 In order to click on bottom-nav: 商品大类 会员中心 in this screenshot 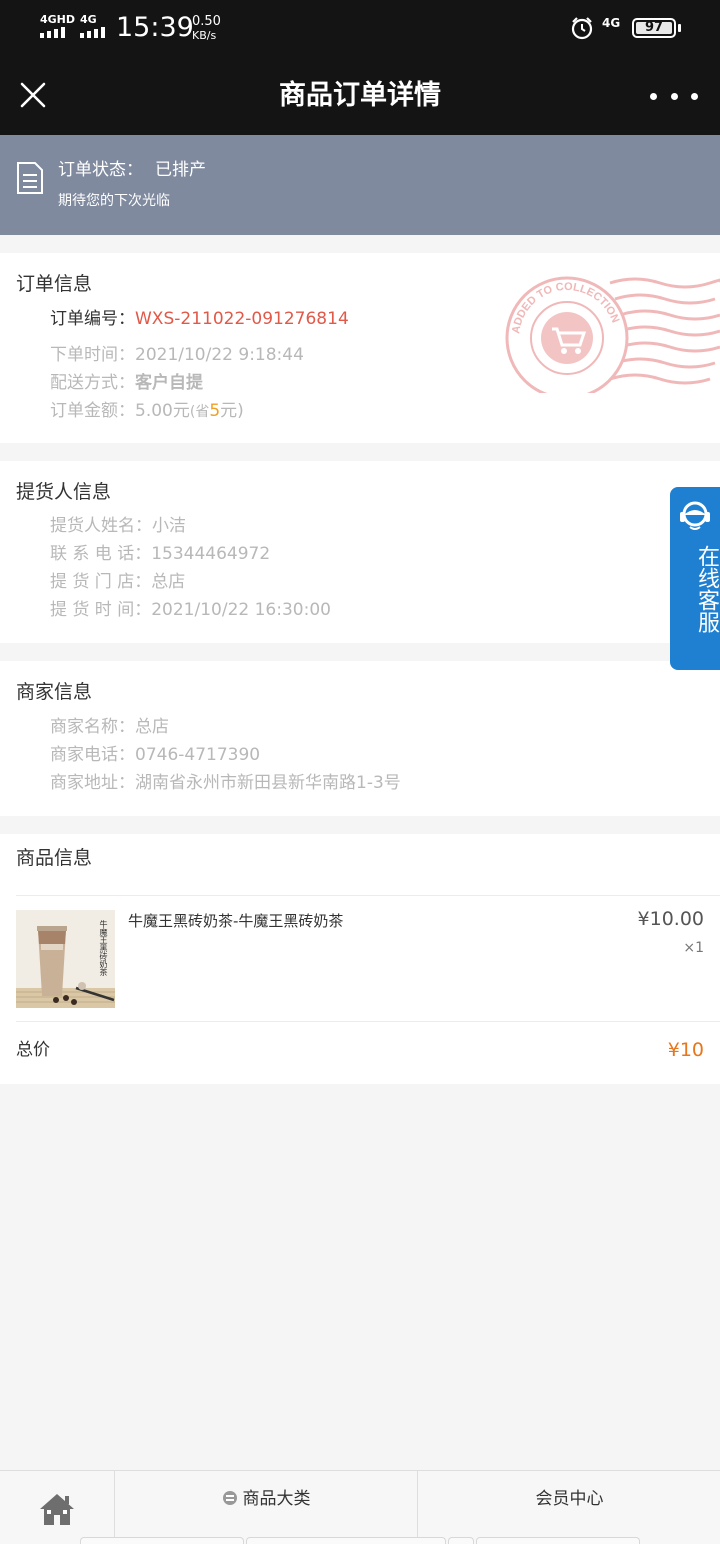, I will do `click(360, 1507)`.